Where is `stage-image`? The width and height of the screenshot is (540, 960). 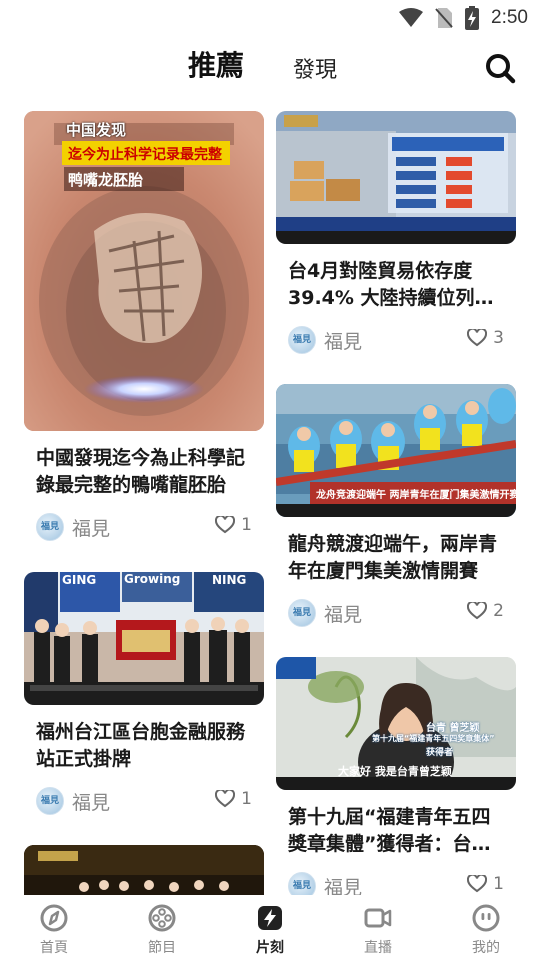 stage-image is located at coordinates (144, 870).